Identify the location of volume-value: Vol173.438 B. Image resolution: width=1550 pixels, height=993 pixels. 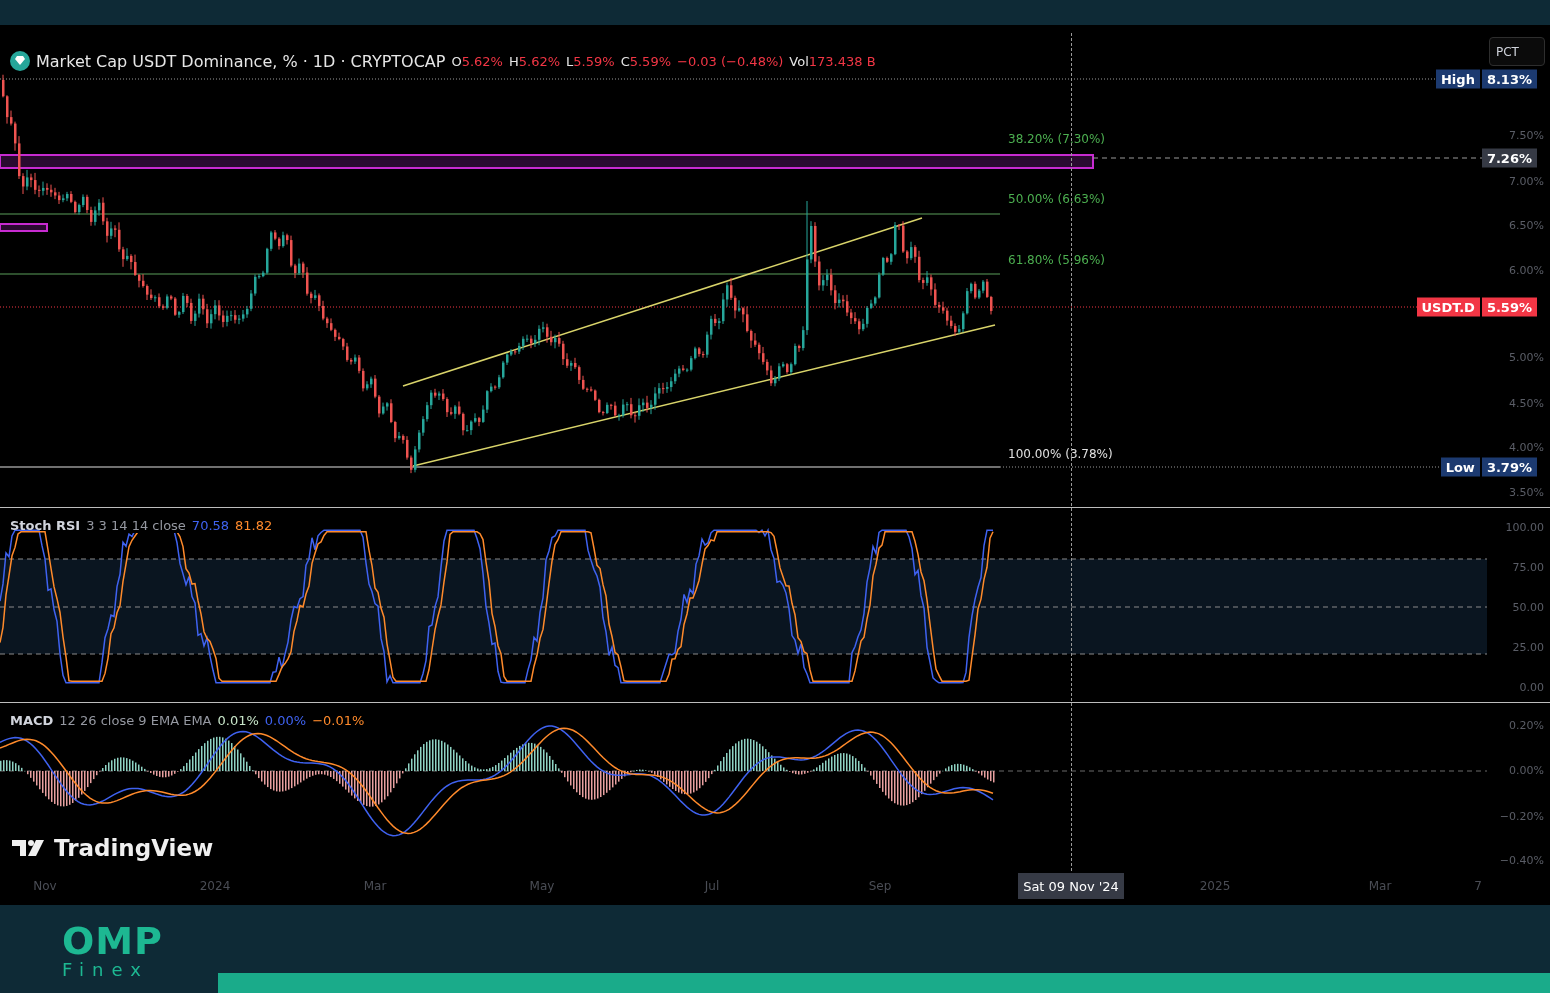
(832, 61).